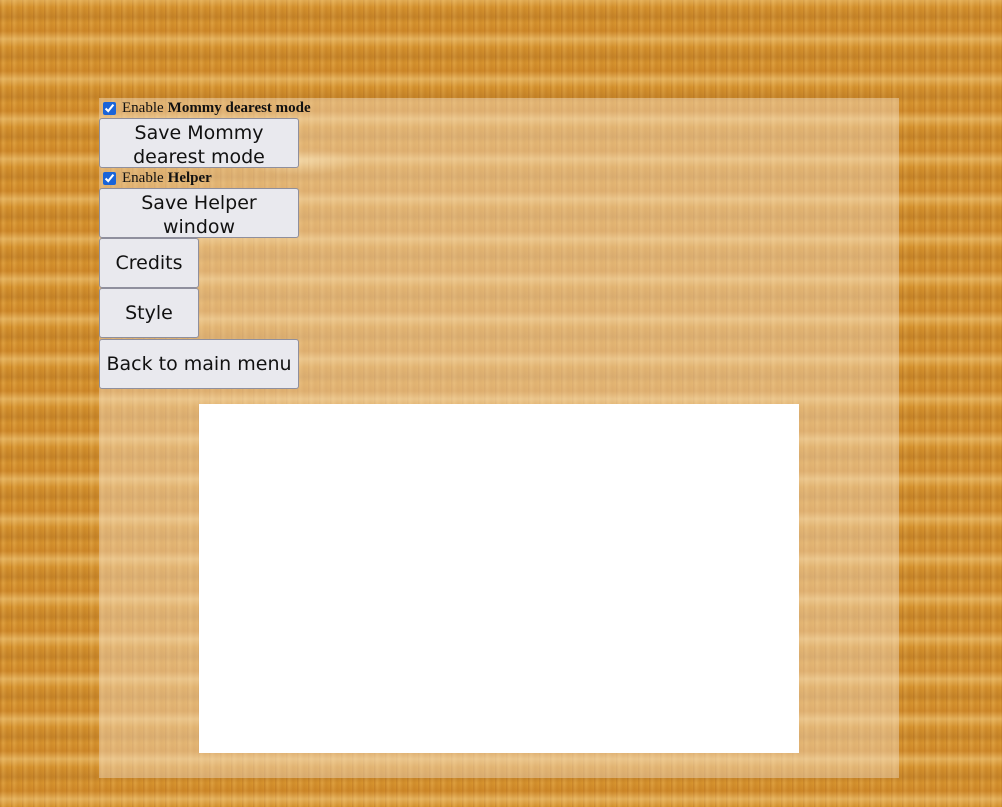  I want to click on enable-mommy-dearest-checkbox, so click(109, 108).